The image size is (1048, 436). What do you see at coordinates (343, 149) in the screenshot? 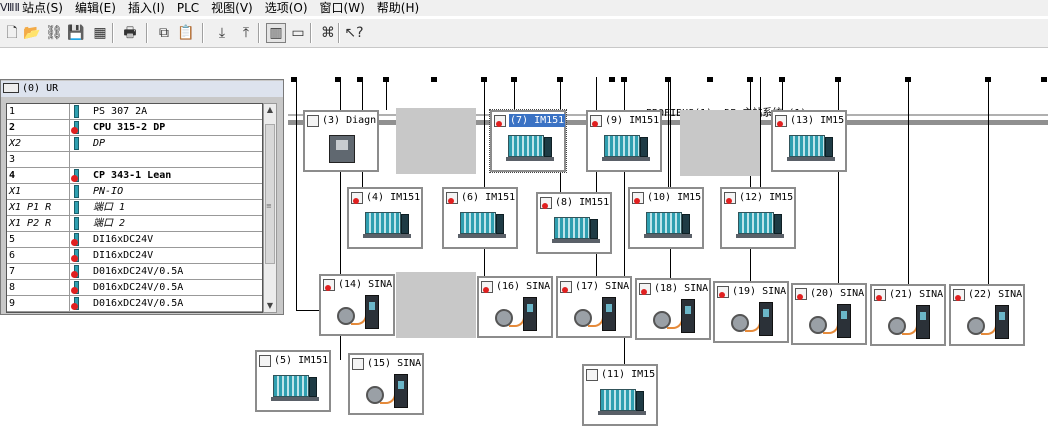
I see `diagnostic-device-icon` at bounding box center [343, 149].